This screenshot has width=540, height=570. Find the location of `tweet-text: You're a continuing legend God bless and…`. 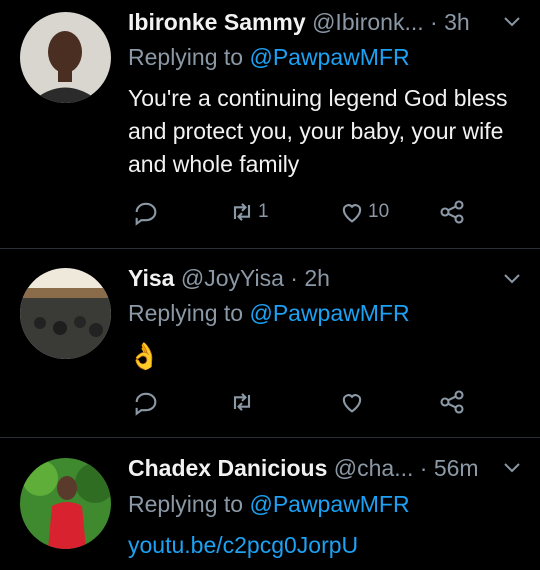

tweet-text: You're a continuing legend God bless and… is located at coordinates (318, 131).